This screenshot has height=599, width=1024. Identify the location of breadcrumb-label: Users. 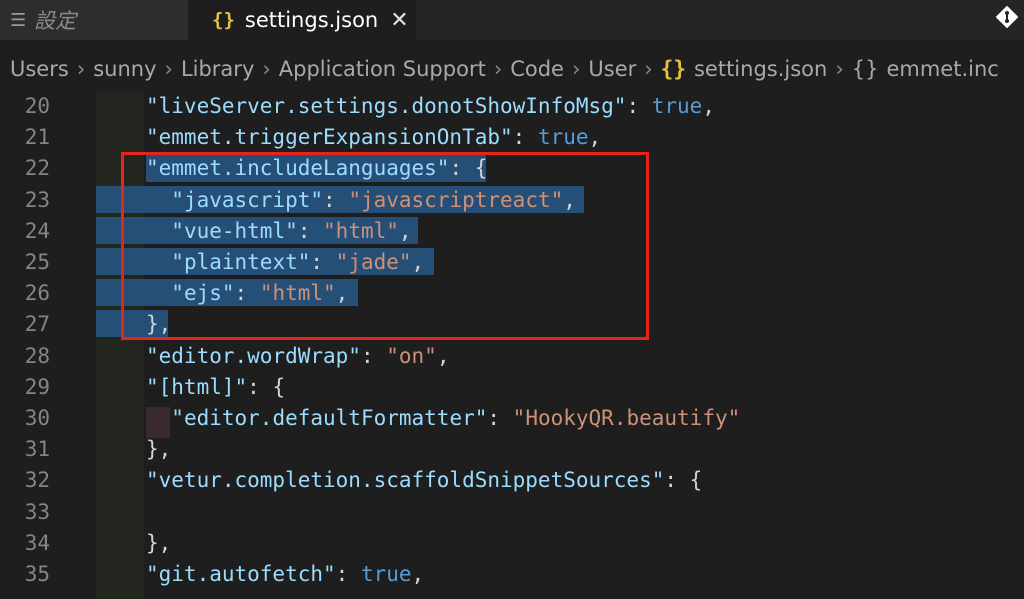
(39, 69).